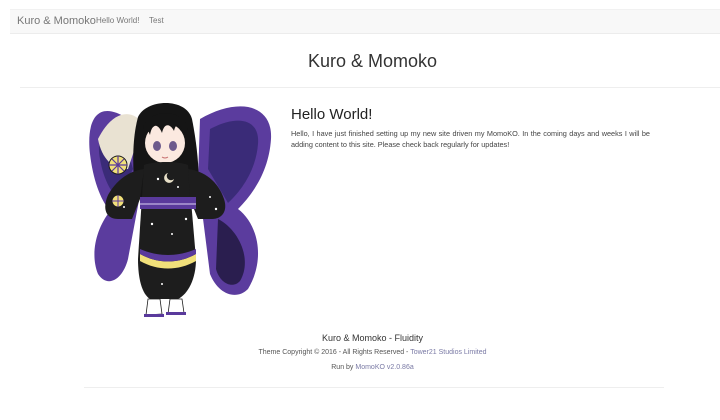 This screenshot has height=420, width=720. What do you see at coordinates (180, 210) in the screenshot?
I see `character-illustration` at bounding box center [180, 210].